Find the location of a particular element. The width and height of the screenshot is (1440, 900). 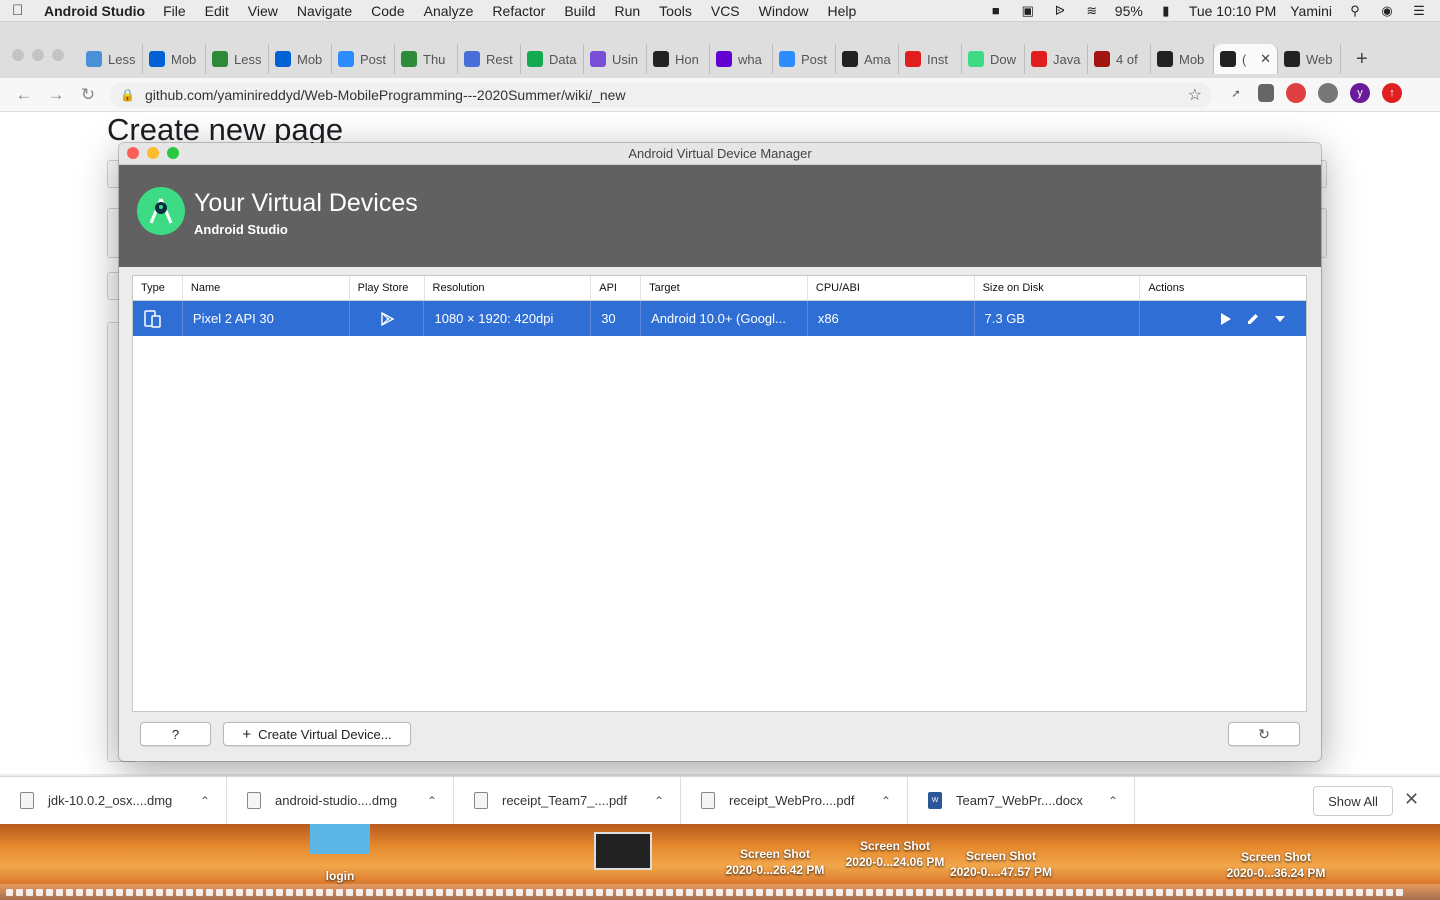

app-menu: Android Studio is located at coordinates (94, 11).